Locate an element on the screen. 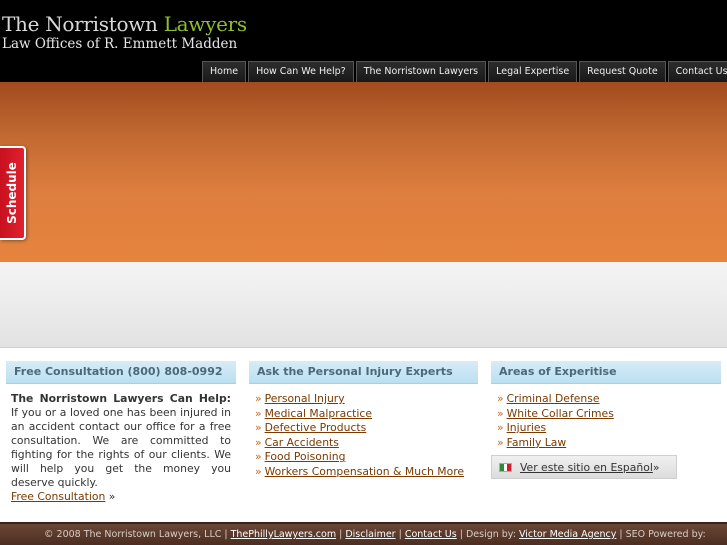 The height and width of the screenshot is (545, 727). nav-the-norristown-lawyers: The Norristown Lawyers is located at coordinates (421, 71).